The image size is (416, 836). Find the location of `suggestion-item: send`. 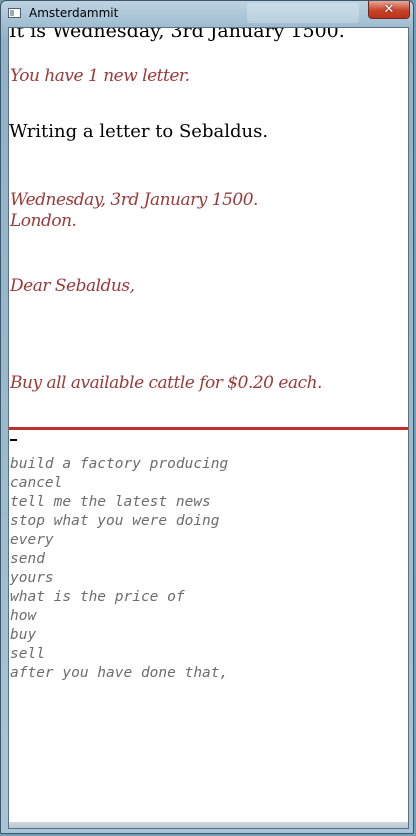

suggestion-item: send is located at coordinates (119, 559).